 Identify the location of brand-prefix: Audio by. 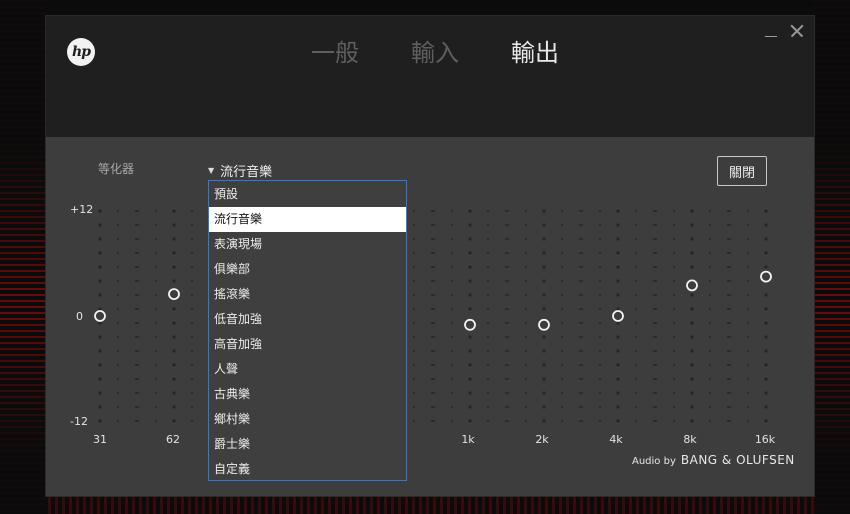
(654, 461).